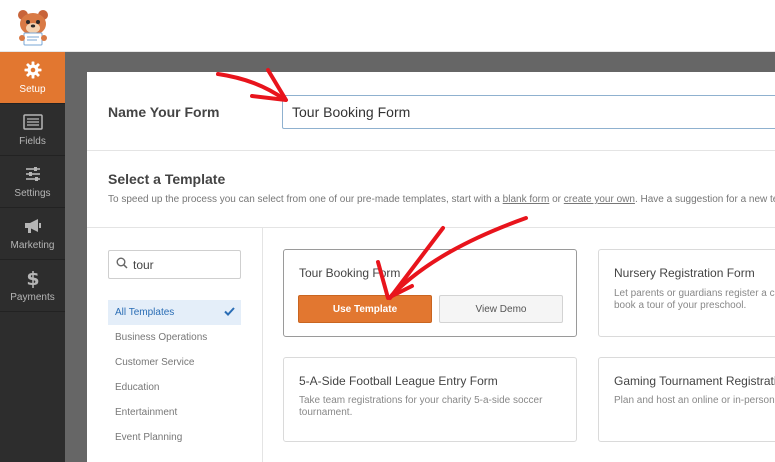 This screenshot has width=775, height=462. I want to click on select-template-heading: Select a Template, so click(167, 179).